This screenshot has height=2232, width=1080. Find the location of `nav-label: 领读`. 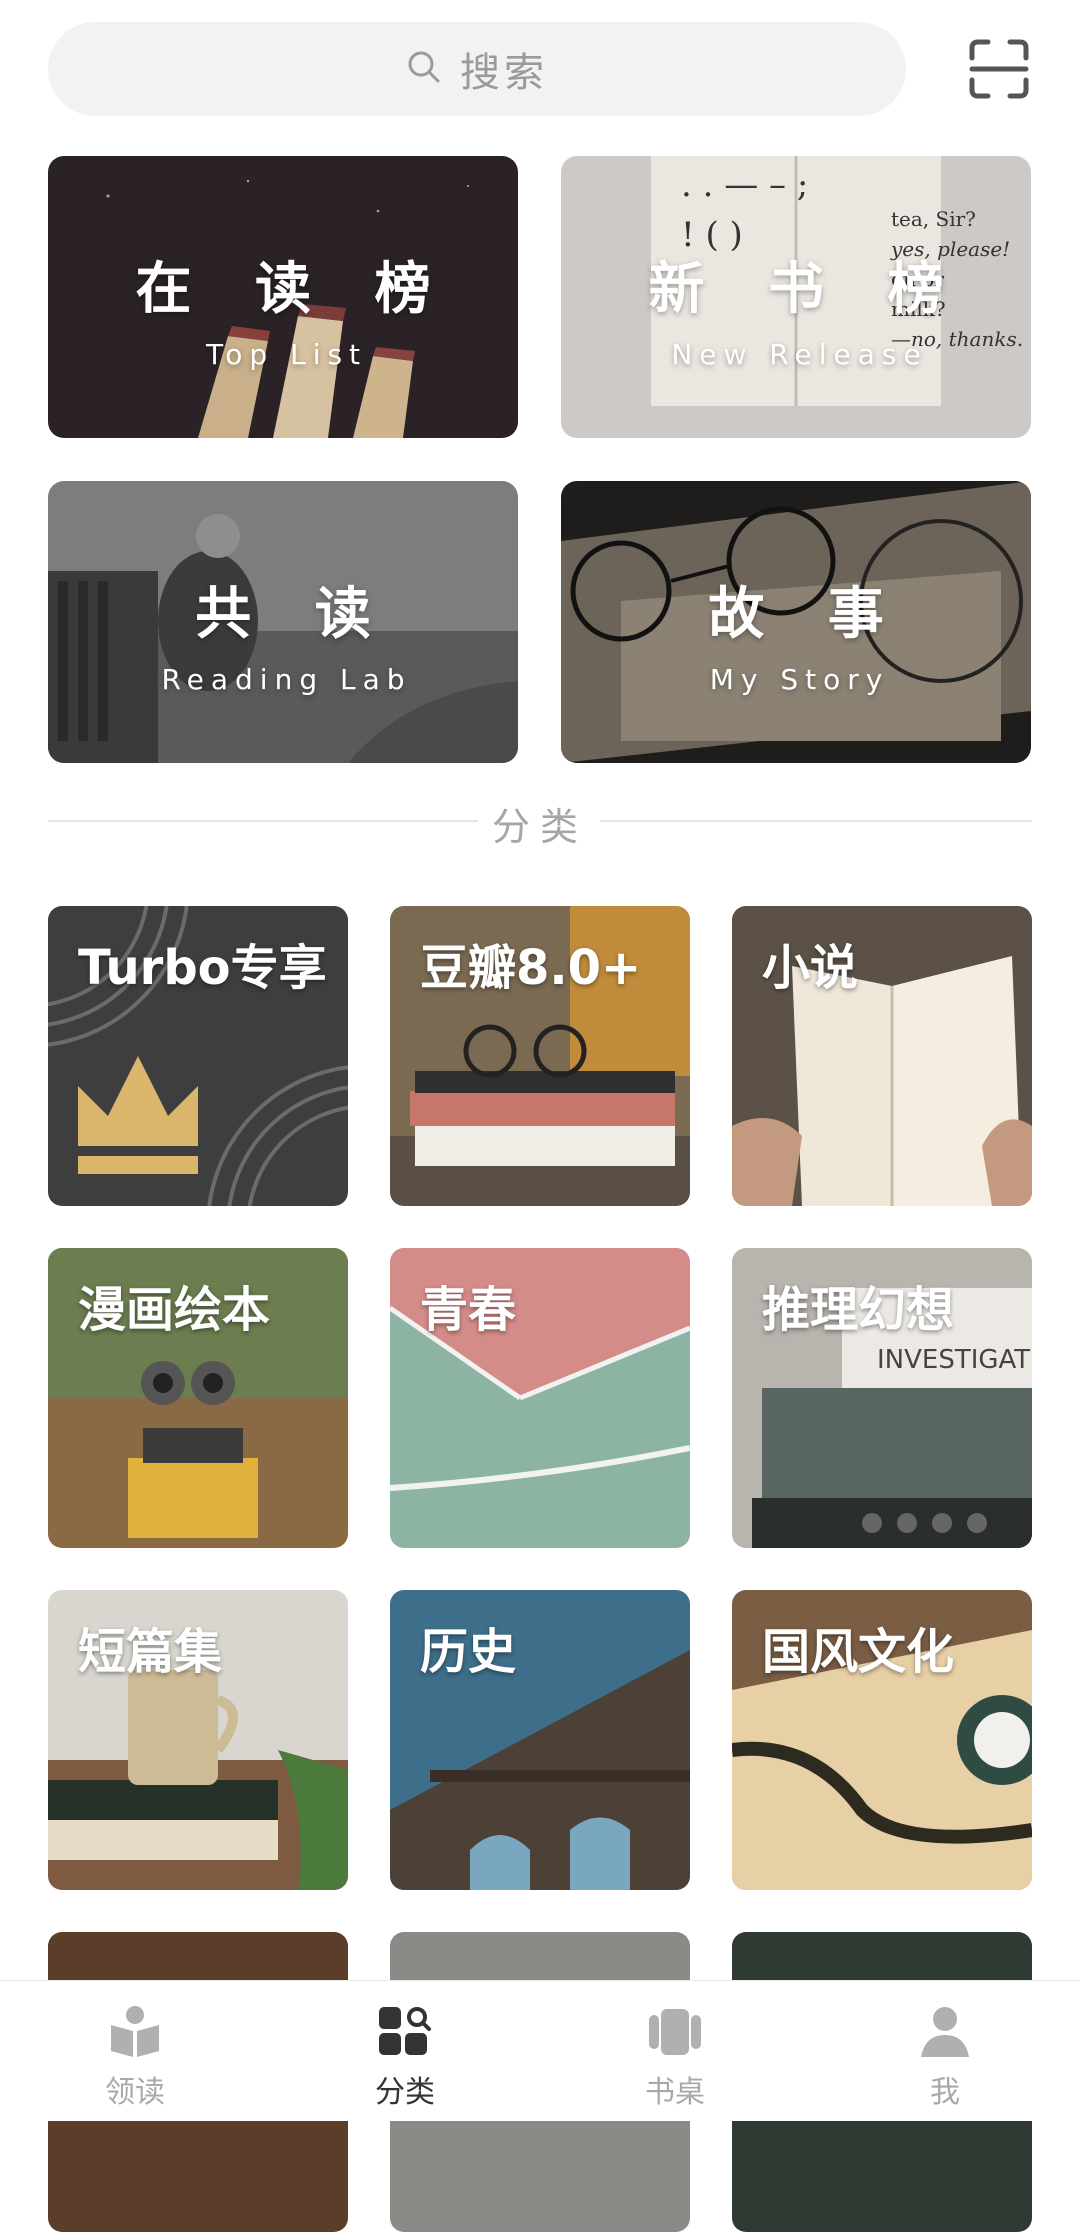

nav-label: 领读 is located at coordinates (135, 2092).